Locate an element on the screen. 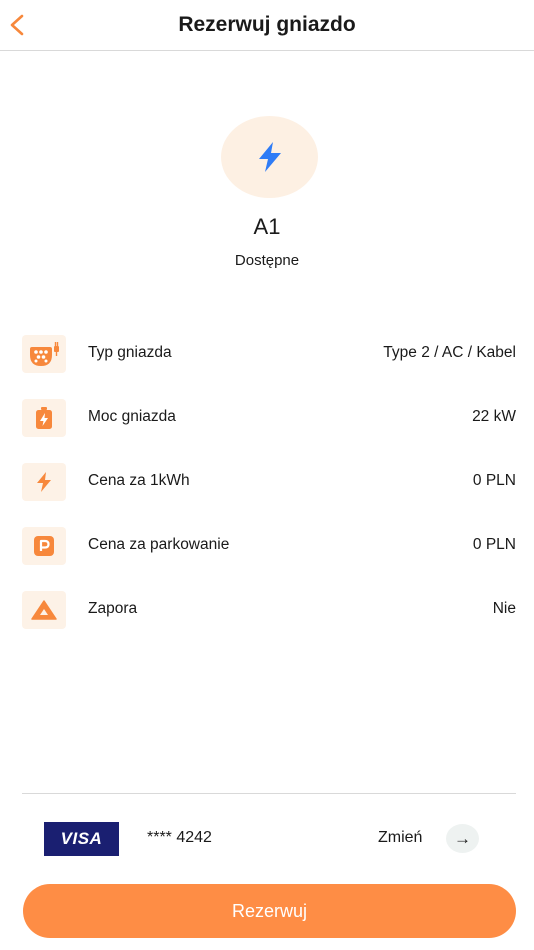 This screenshot has width=534, height=950. parking-icon is located at coordinates (44, 546).